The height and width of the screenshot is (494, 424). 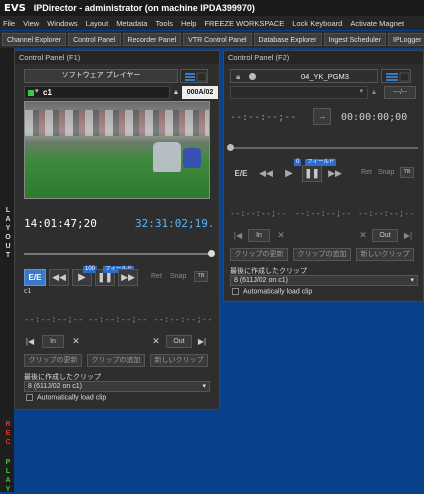 I want to click on menu-windows: Windows, so click(x=62, y=23).